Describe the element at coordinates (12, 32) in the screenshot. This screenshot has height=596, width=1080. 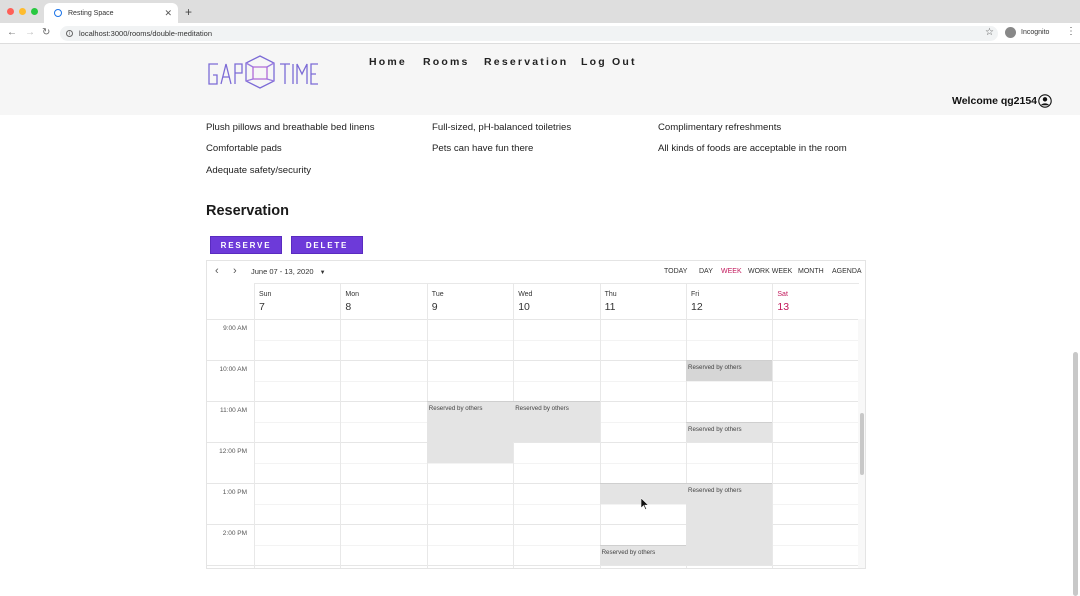
I see `back-arrow-icon: ←` at that location.